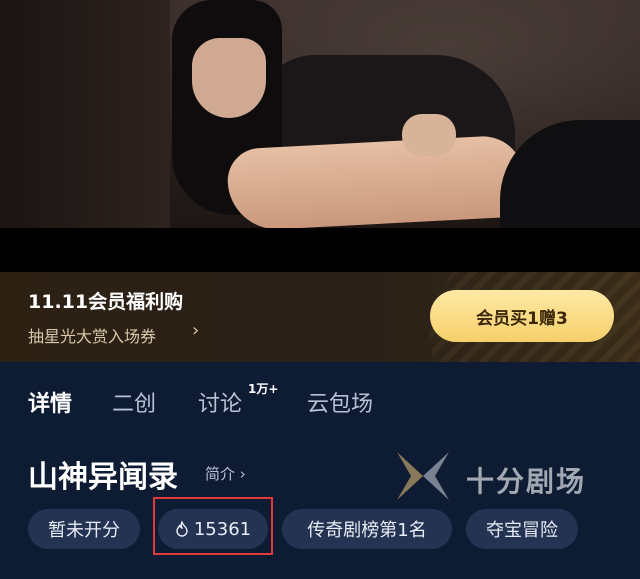  Describe the element at coordinates (225, 473) in the screenshot. I see `intro-link: 简介 ›` at that location.